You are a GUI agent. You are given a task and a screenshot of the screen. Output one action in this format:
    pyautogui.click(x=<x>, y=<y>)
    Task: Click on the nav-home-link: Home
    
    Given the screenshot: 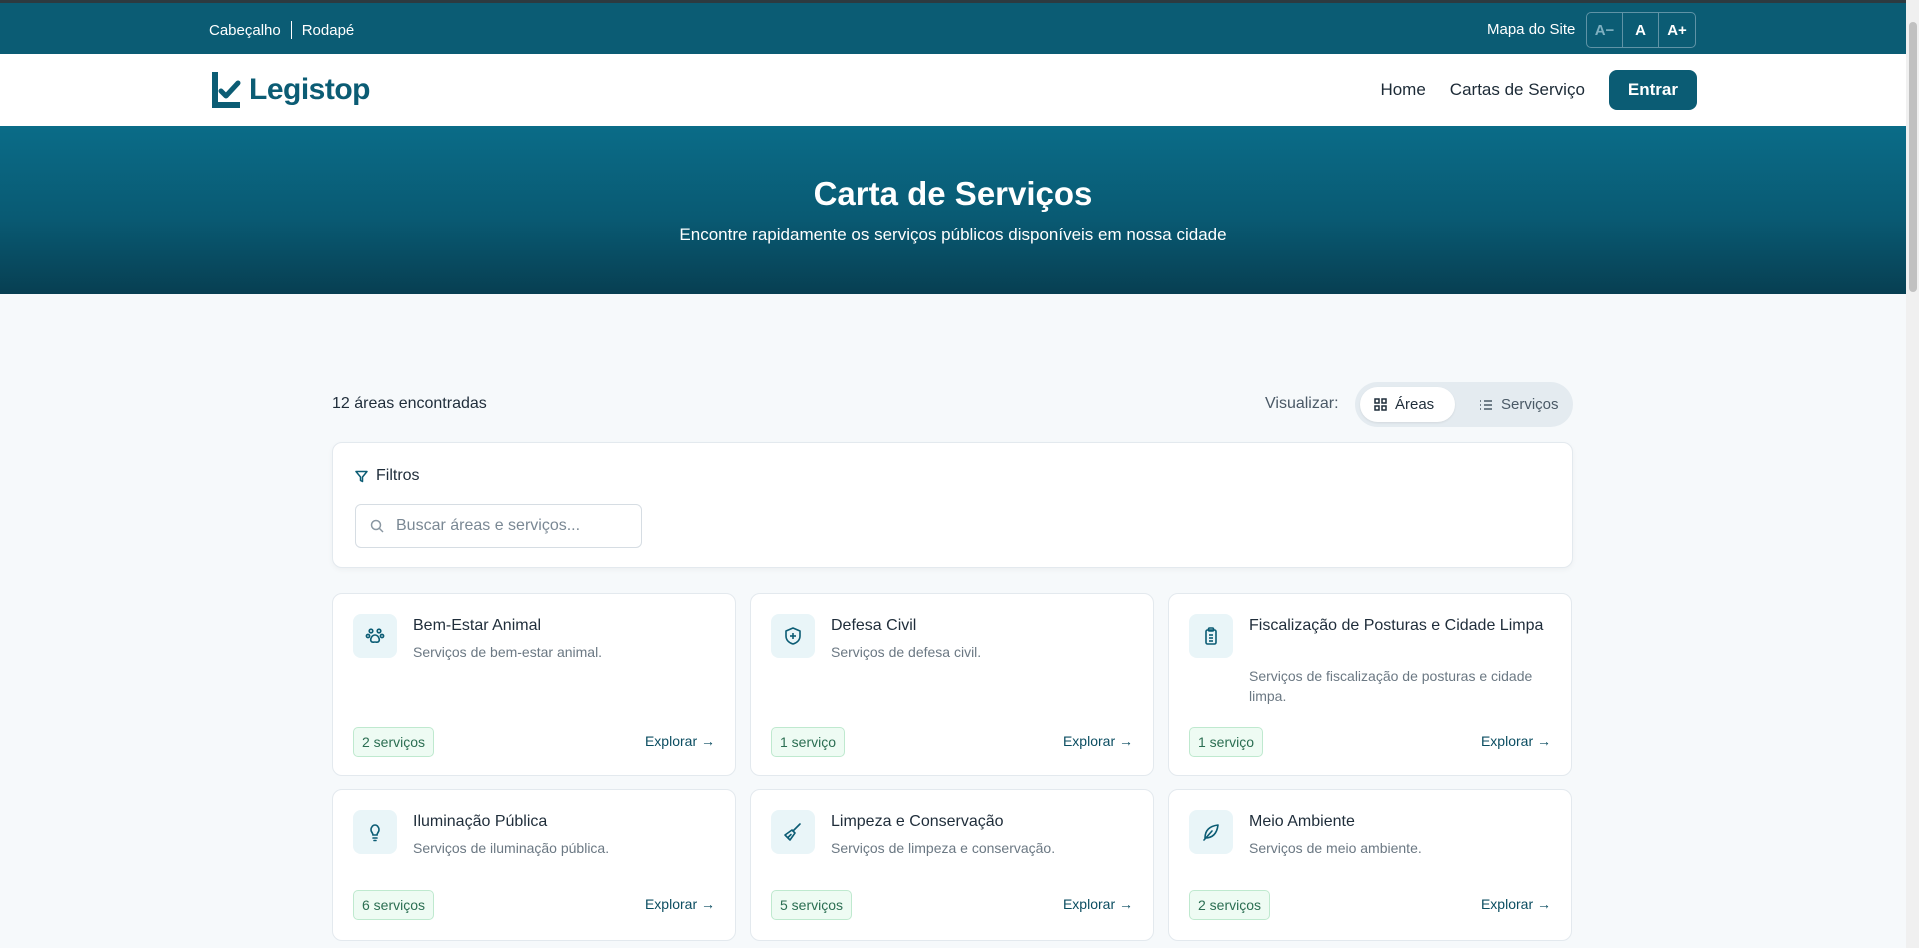 What is the action you would take?
    pyautogui.click(x=1402, y=90)
    